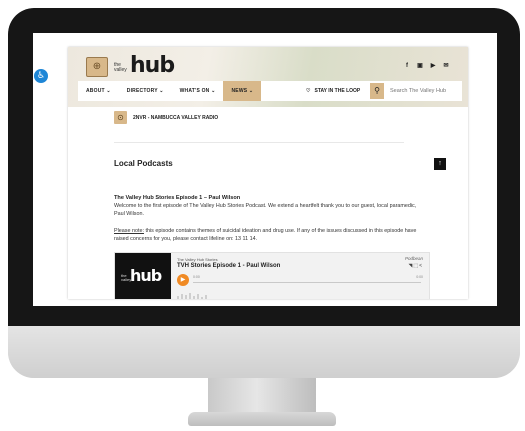  I want to click on nav-whats-on: WHAT'S ON ⌄, so click(198, 91).